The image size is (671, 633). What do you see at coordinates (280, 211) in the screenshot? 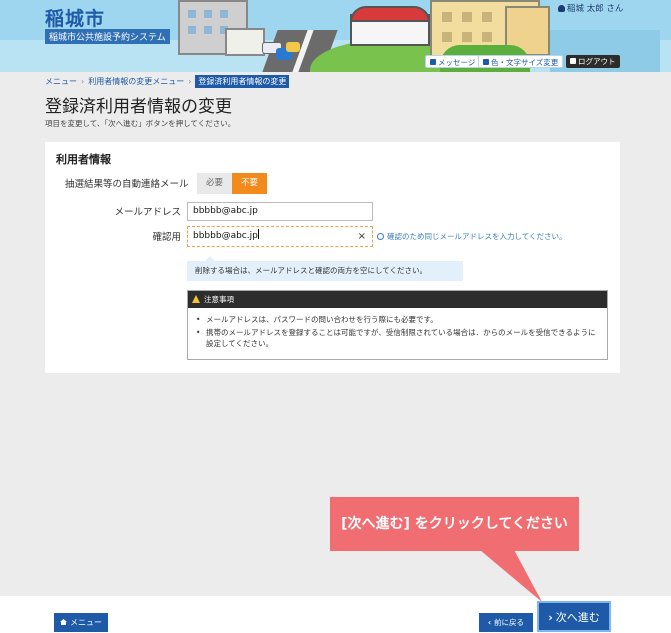
I see `email-field: bbbbb@abc.jp` at bounding box center [280, 211].